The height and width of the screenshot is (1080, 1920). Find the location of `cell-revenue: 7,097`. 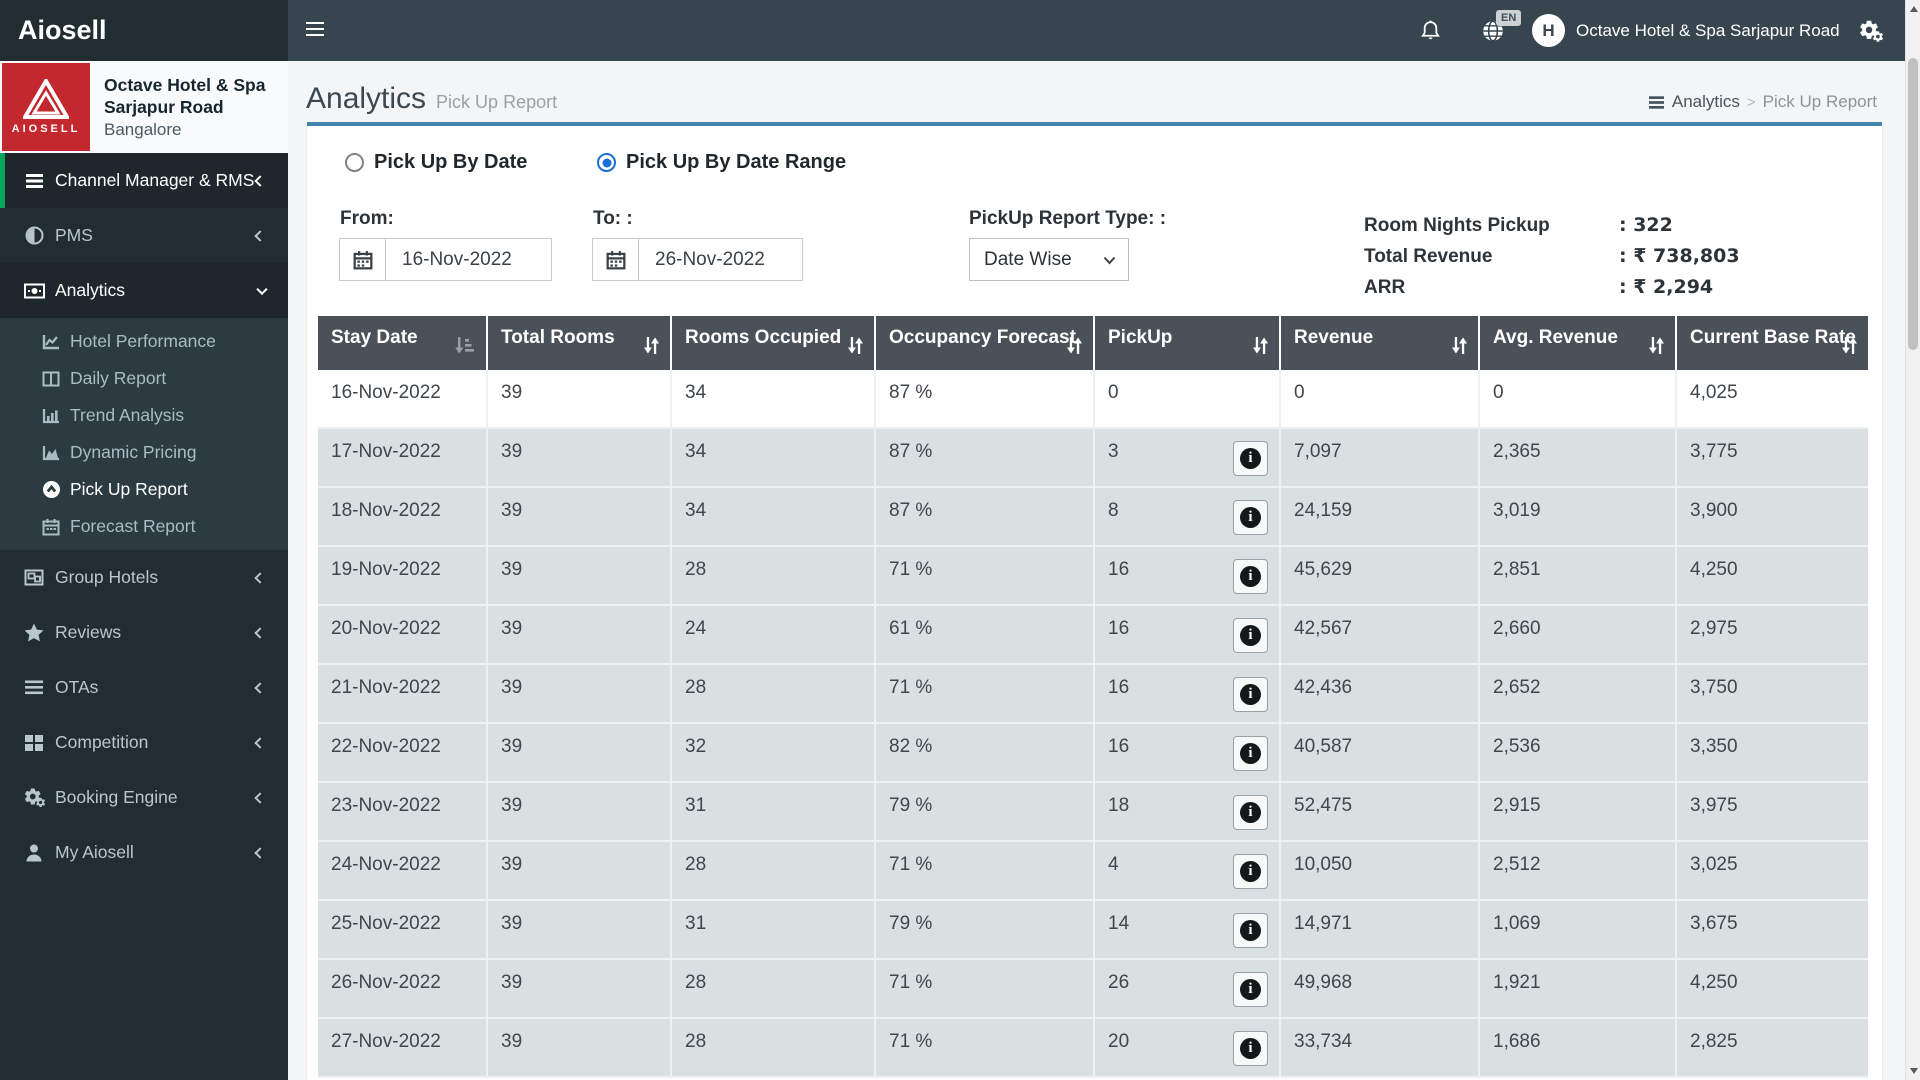

cell-revenue: 7,097 is located at coordinates (1380, 458).